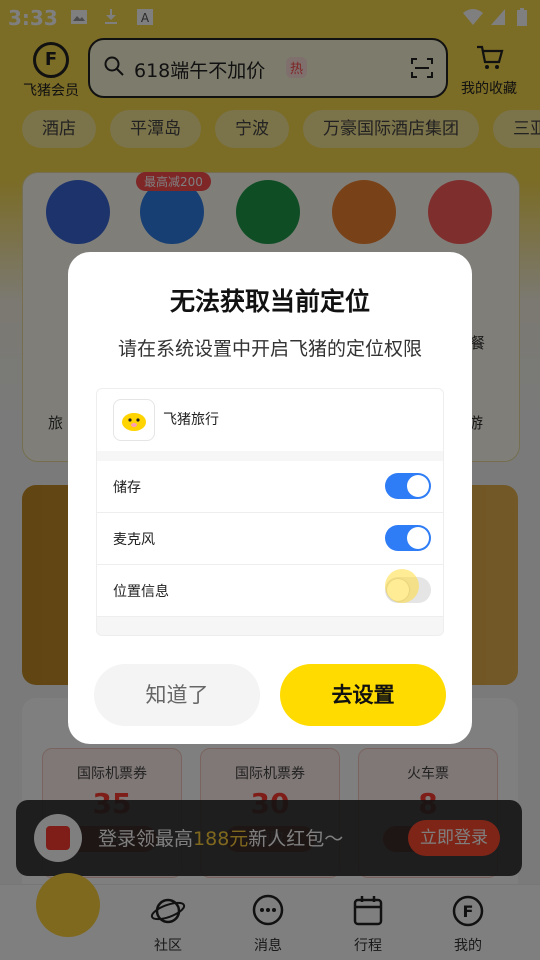  I want to click on app-name: 飞猪旅行, so click(191, 420).